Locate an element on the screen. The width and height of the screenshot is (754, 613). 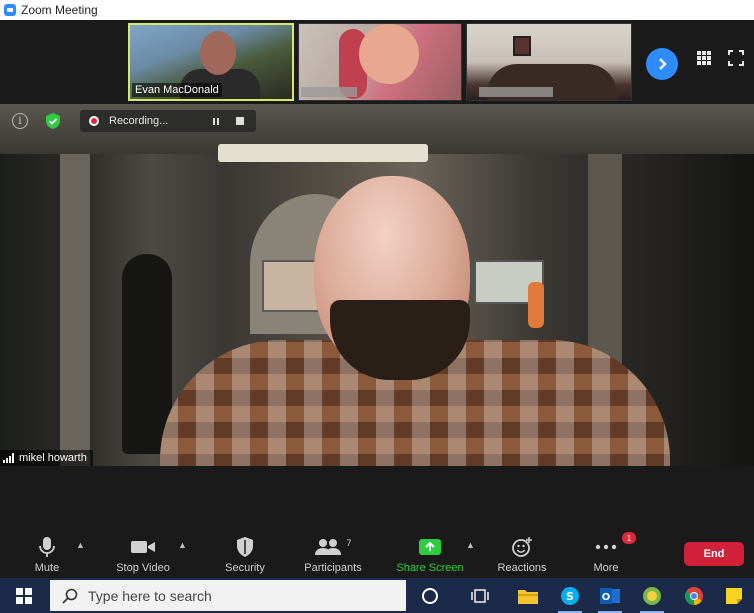
participant-name: Evan MacDonald is located at coordinates (177, 90).